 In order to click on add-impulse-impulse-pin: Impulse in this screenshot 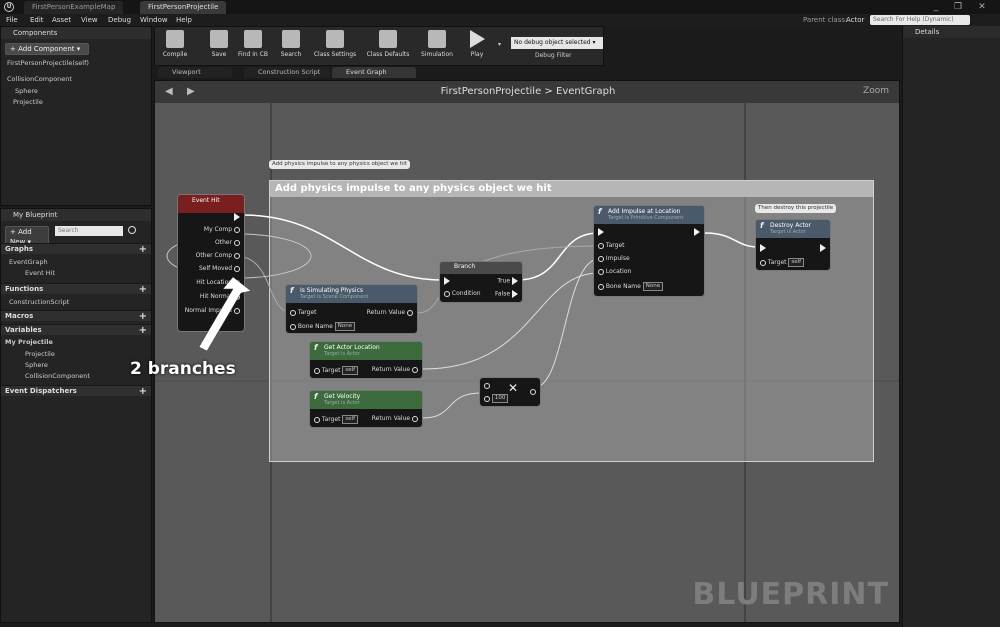, I will do `click(614, 258)`.